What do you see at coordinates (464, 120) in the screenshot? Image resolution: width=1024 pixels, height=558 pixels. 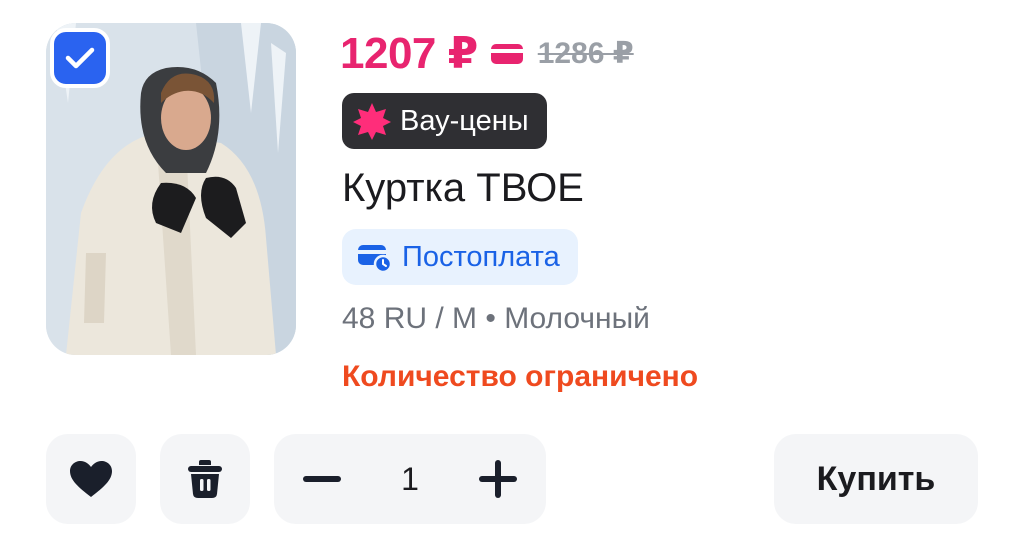 I see `promo-badge-label: Вау-цены` at bounding box center [464, 120].